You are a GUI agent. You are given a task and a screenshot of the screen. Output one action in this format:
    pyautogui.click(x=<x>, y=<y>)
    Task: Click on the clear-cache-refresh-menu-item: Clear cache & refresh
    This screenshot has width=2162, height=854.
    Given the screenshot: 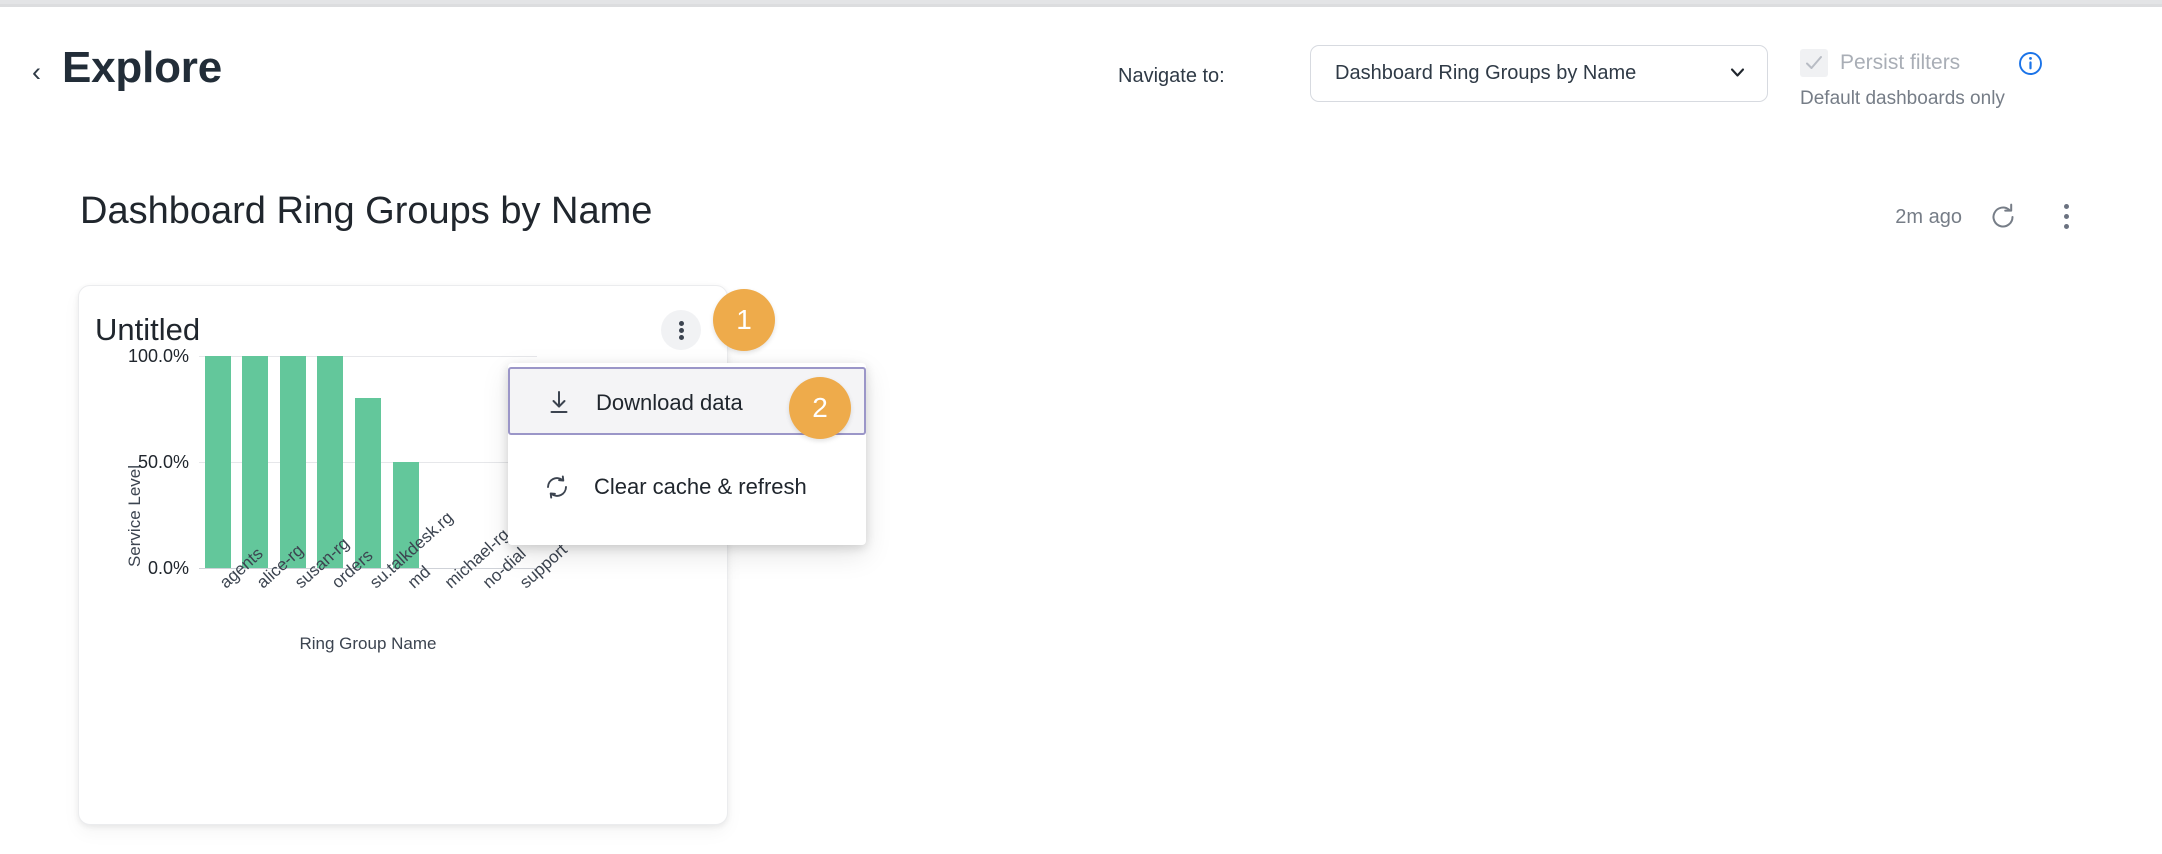 What is the action you would take?
    pyautogui.click(x=687, y=487)
    